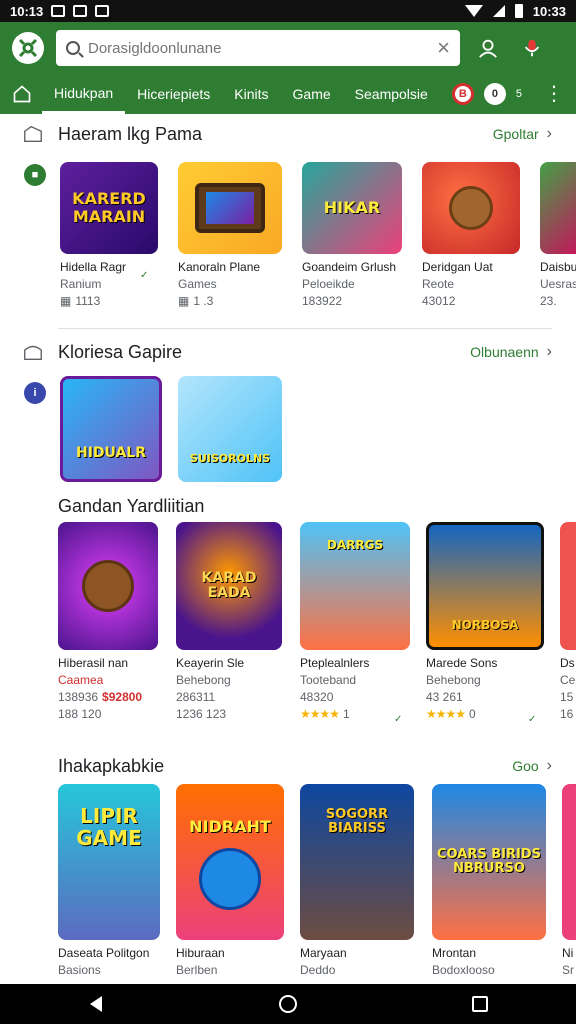  What do you see at coordinates (558, 267) in the screenshot?
I see `app-name: Daisbu` at bounding box center [558, 267].